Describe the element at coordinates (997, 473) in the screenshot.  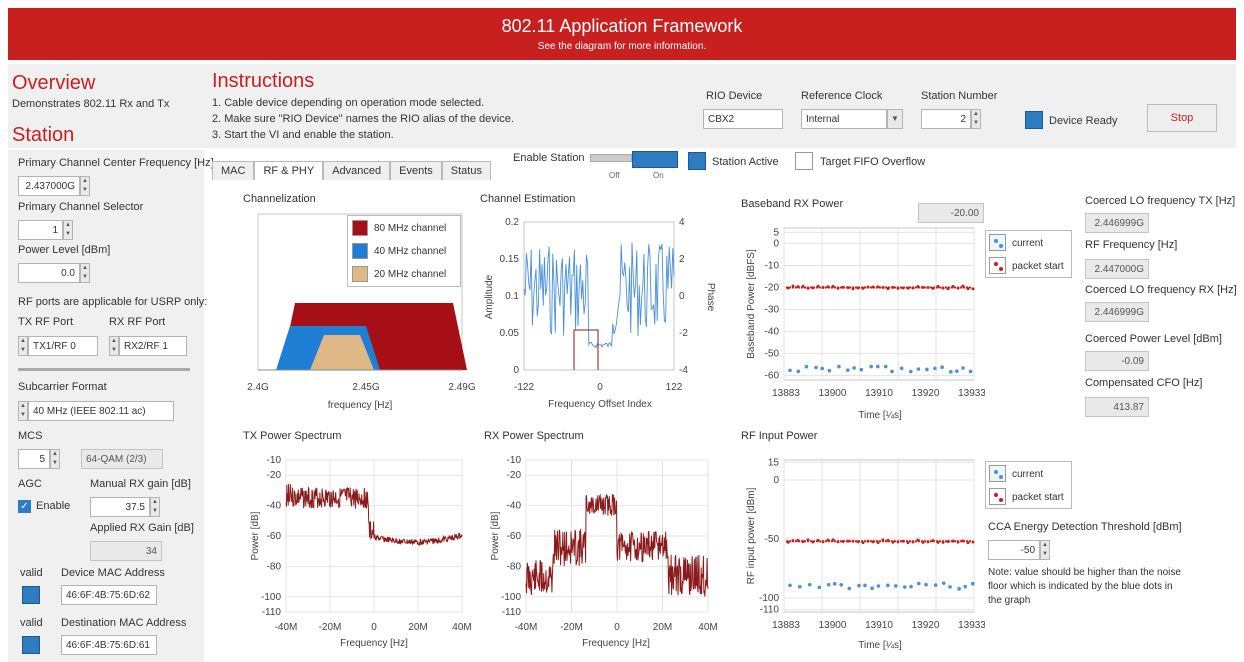
I see `rf-legend-current-swatch` at that location.